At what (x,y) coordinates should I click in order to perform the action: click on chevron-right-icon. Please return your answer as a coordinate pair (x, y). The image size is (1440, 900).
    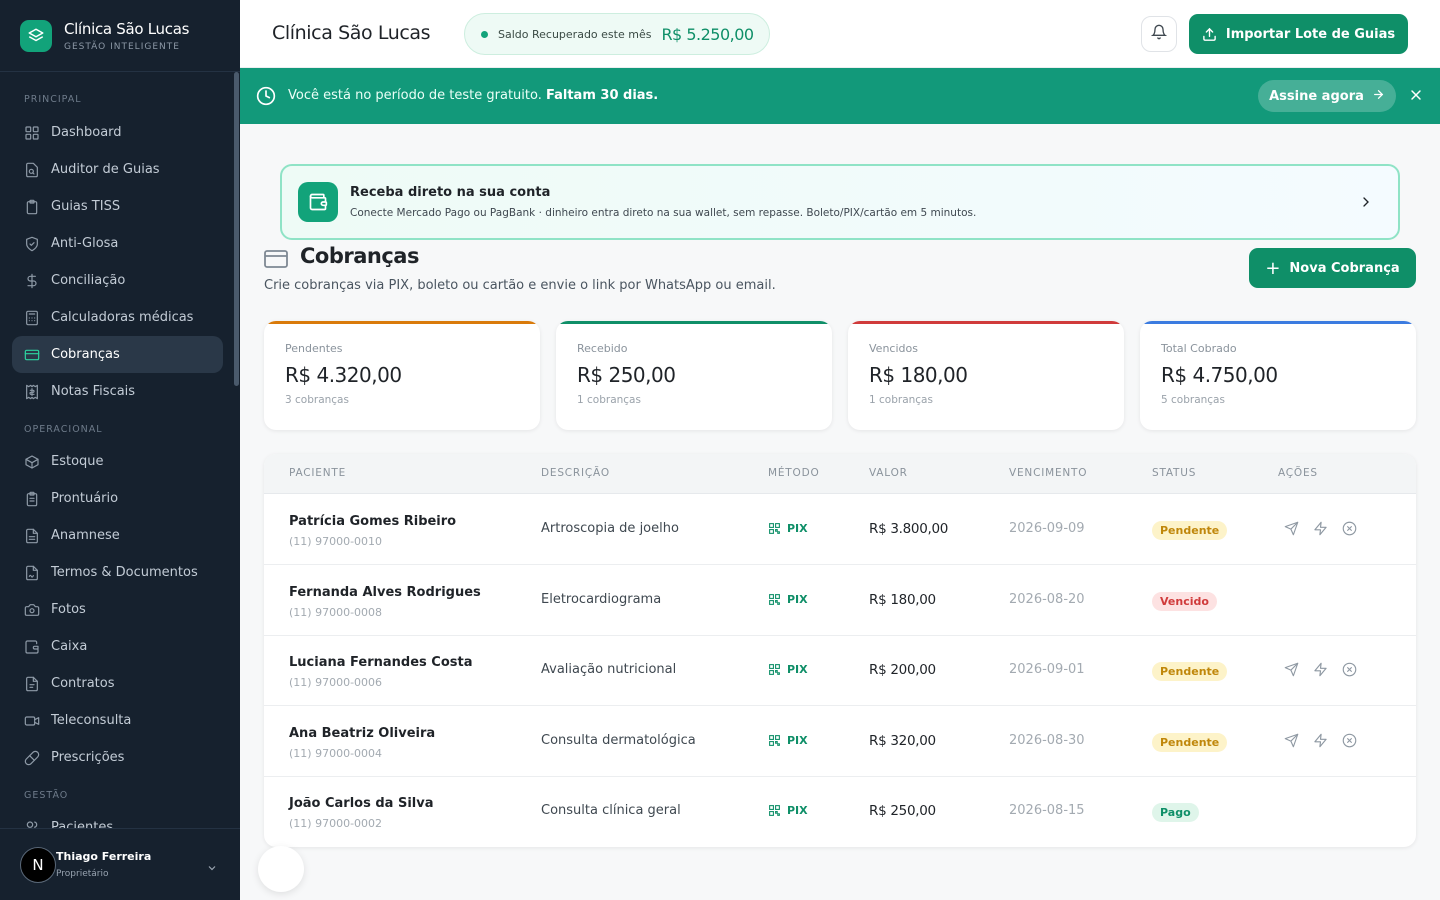
    Looking at the image, I should click on (1366, 204).